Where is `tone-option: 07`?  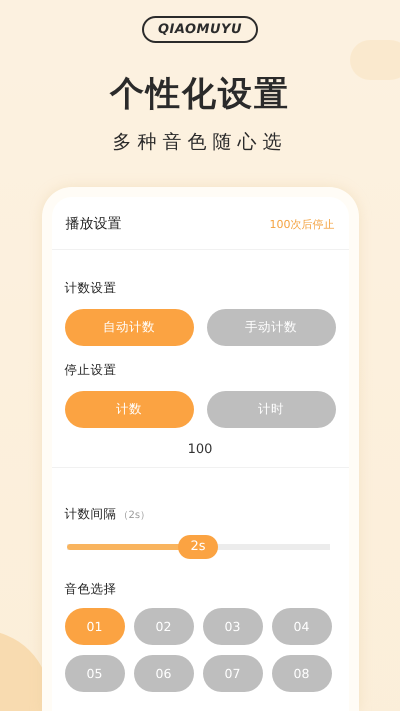
tone-option: 07 is located at coordinates (232, 673).